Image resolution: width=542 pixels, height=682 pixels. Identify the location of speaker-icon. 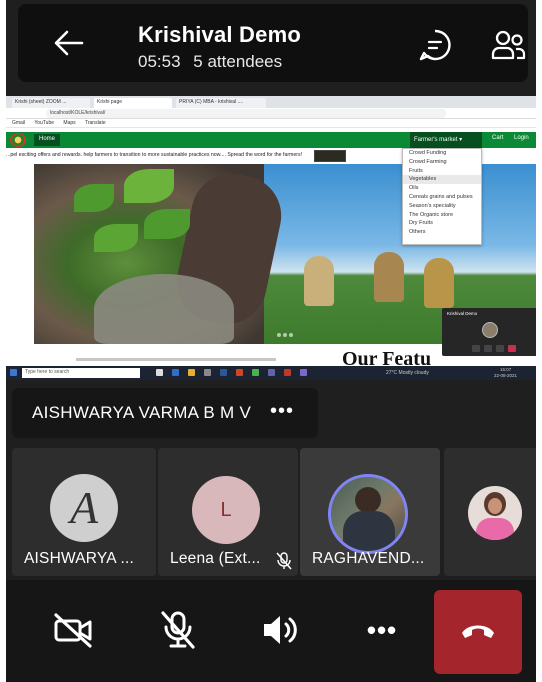
(280, 630).